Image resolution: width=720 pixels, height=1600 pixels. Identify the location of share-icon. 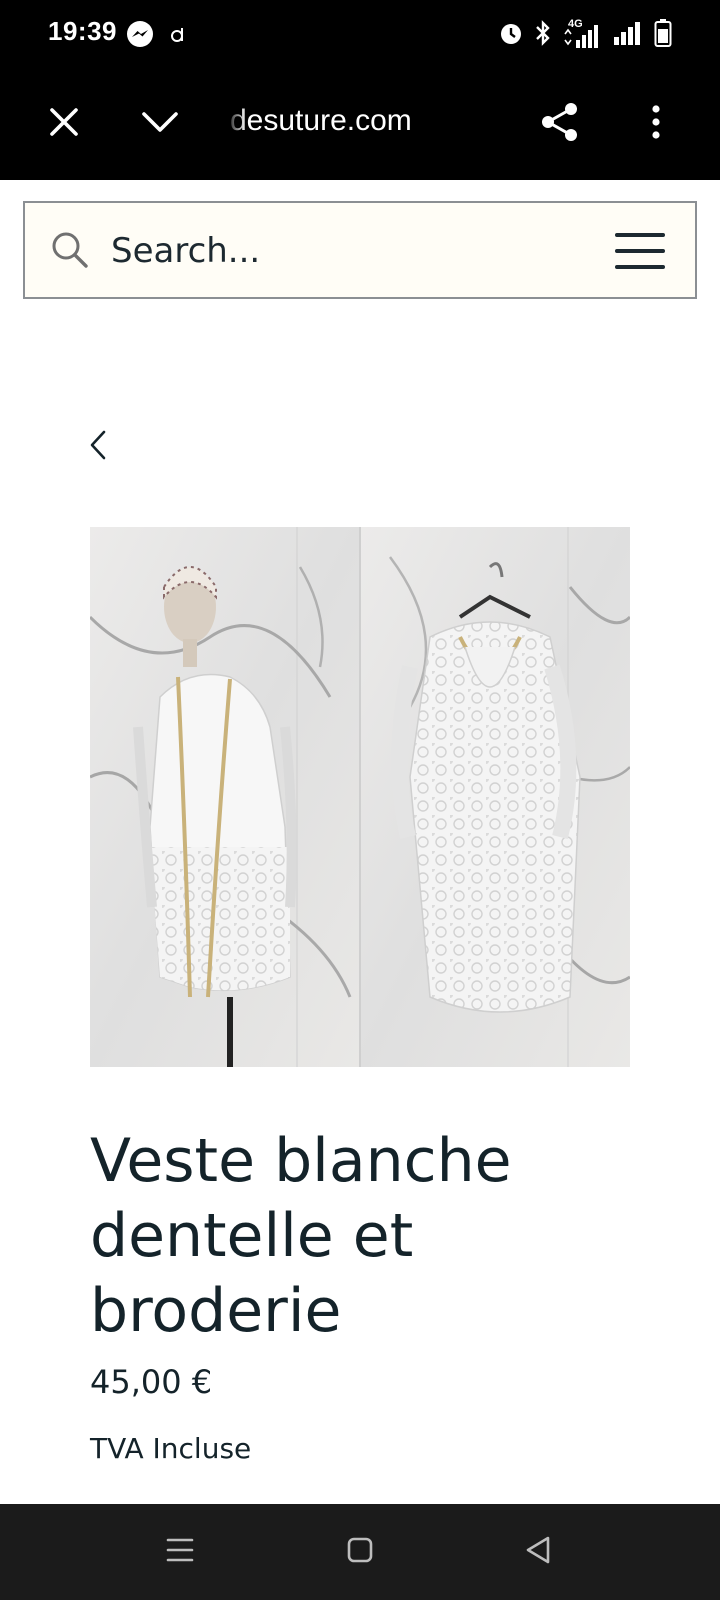
(560, 124).